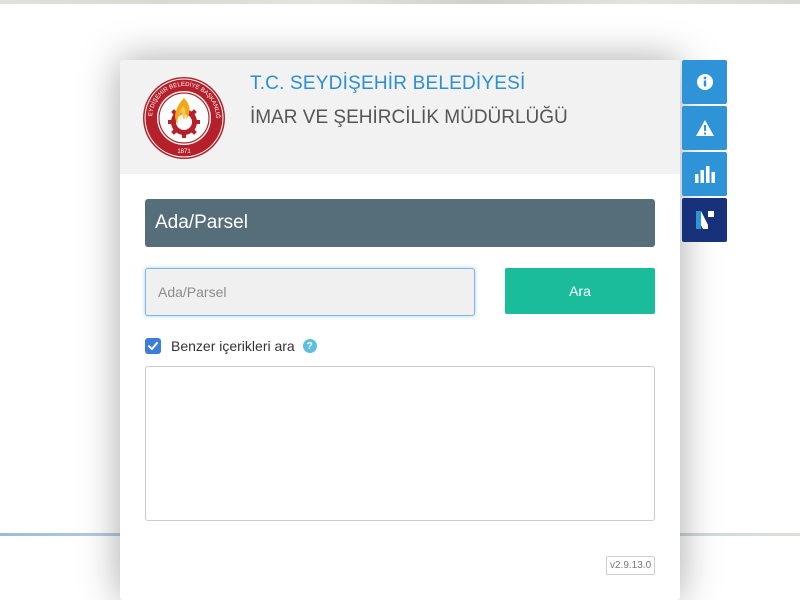  I want to click on logo-year: 1871, so click(184, 152).